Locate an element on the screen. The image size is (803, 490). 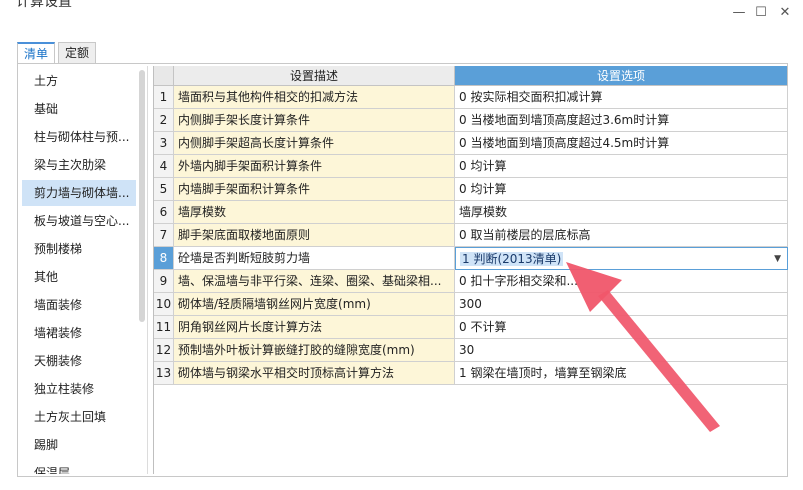
table-row: 1 墙面积与其他构件相交的扣减方法 0 按实际相交面积扣减计算 is located at coordinates (471, 97).